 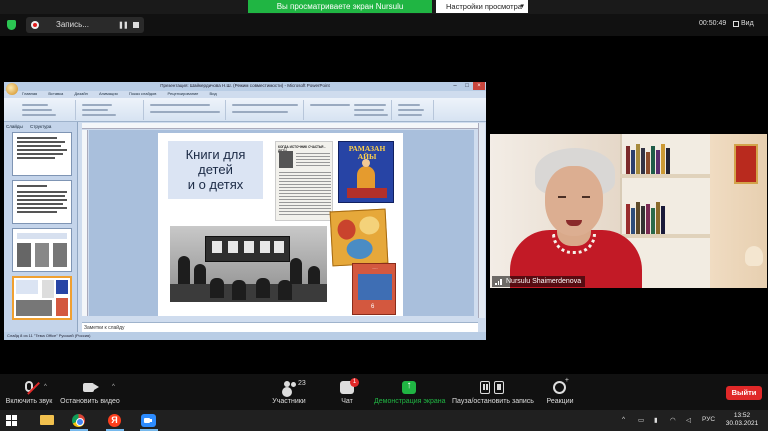 What do you see at coordinates (482, 6) in the screenshot?
I see `view-options-button: Настройки просмотра ▾` at bounding box center [482, 6].